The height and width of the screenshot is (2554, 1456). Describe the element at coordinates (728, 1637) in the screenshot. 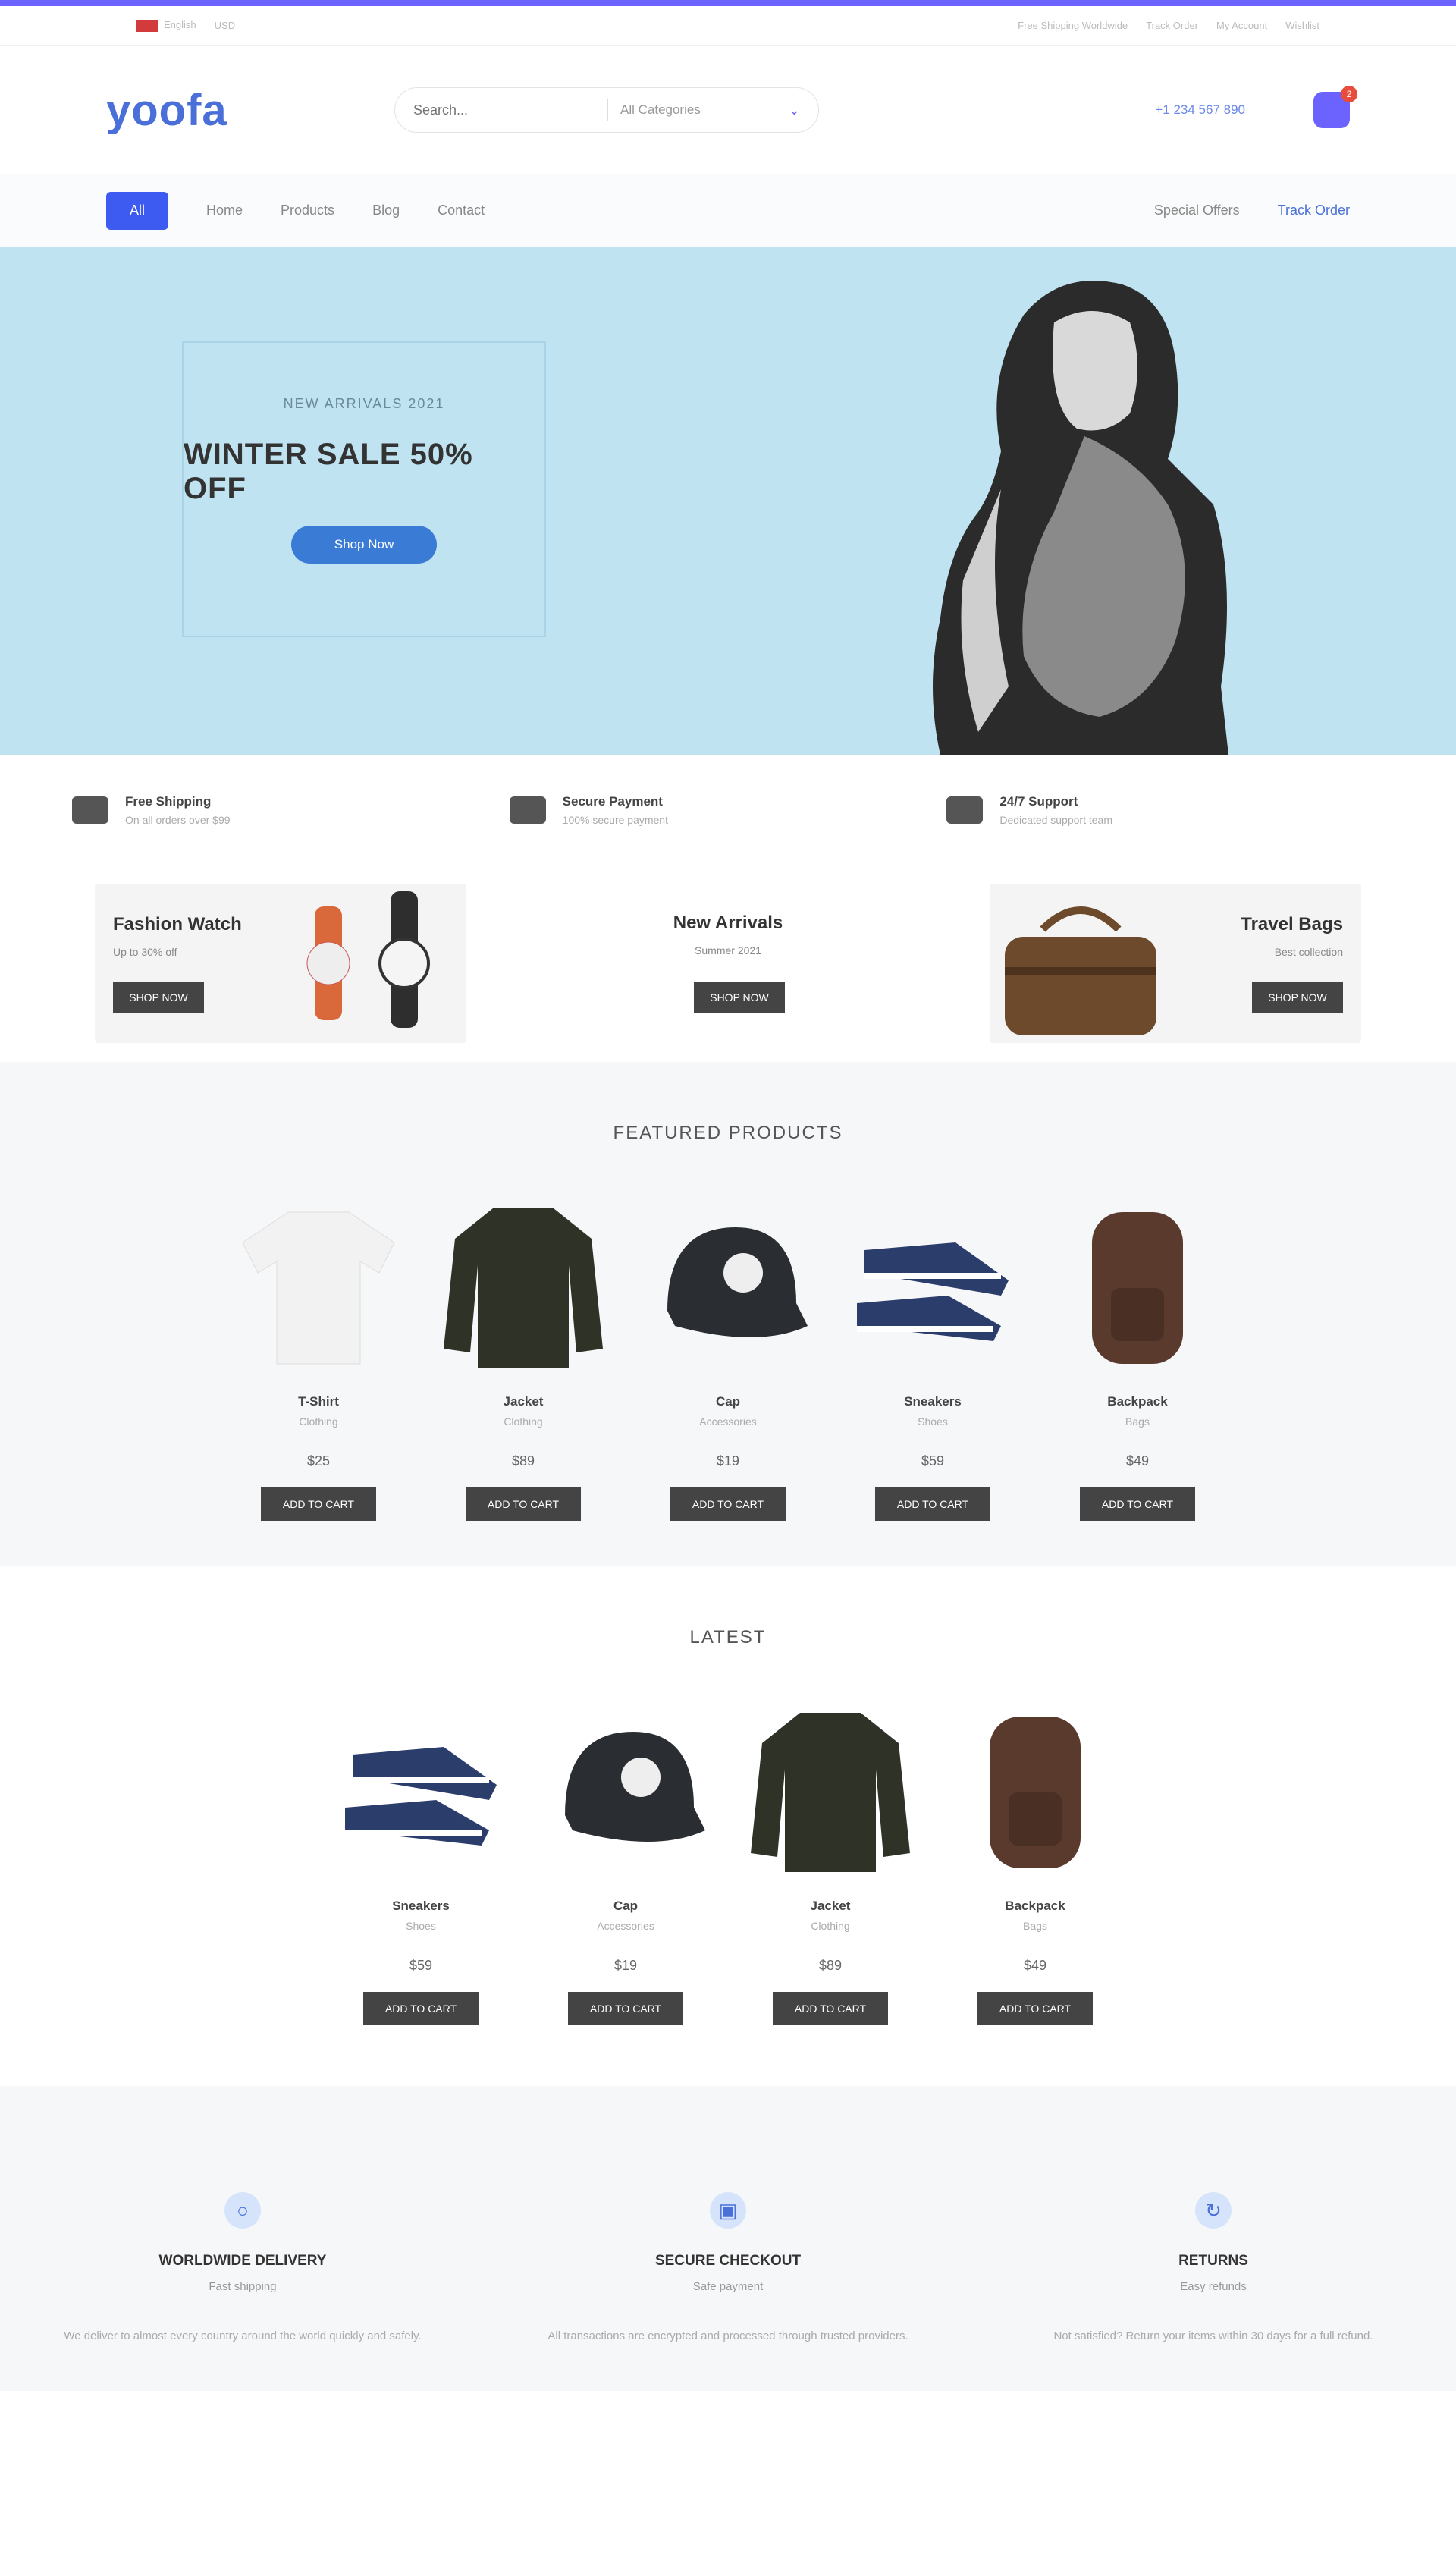

I see `latest-title: LATEST` at that location.